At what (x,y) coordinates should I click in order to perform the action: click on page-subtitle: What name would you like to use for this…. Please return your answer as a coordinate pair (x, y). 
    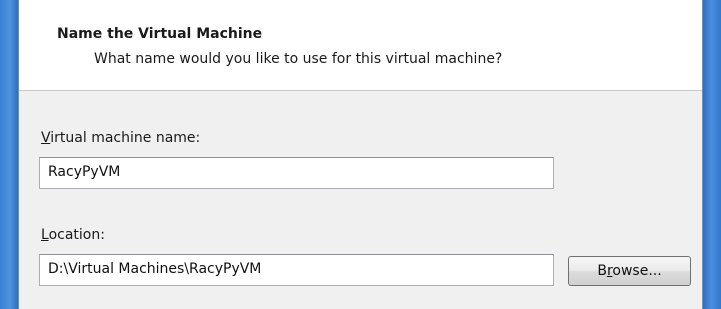
    Looking at the image, I should click on (298, 59).